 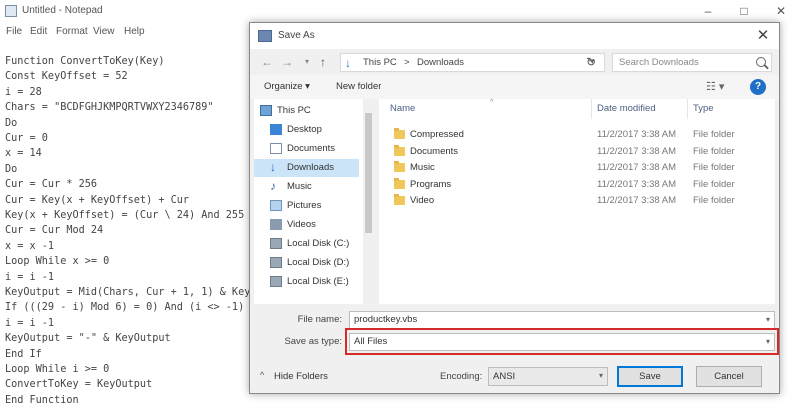 What do you see at coordinates (400, 11) in the screenshot?
I see `notepad-titlebar: Untitled - Notepad – □ ✕` at bounding box center [400, 11].